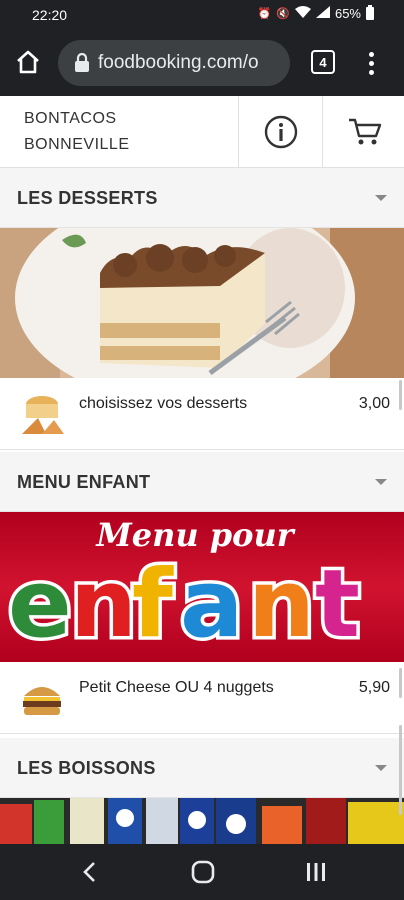  I want to click on section-title: LES DESSERTS, so click(87, 198).